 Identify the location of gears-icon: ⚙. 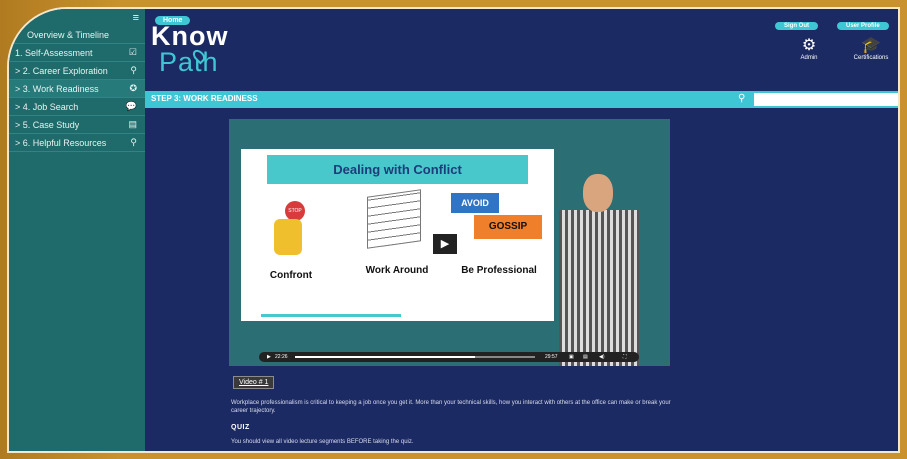
(809, 45).